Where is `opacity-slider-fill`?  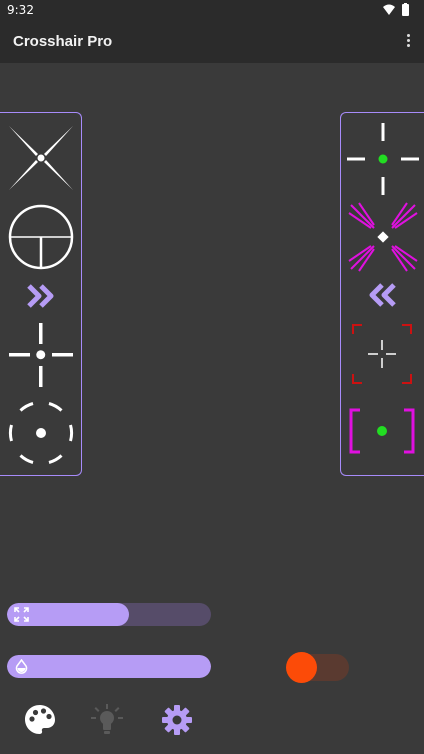
opacity-slider-fill is located at coordinates (109, 666).